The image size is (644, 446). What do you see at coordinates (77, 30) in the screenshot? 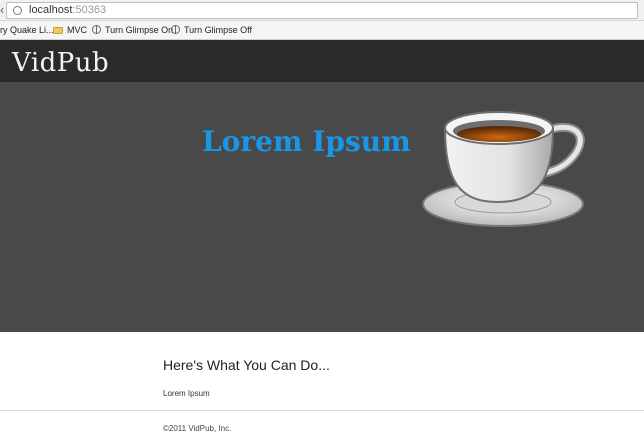
I see `bookmark-label: MVC` at bounding box center [77, 30].